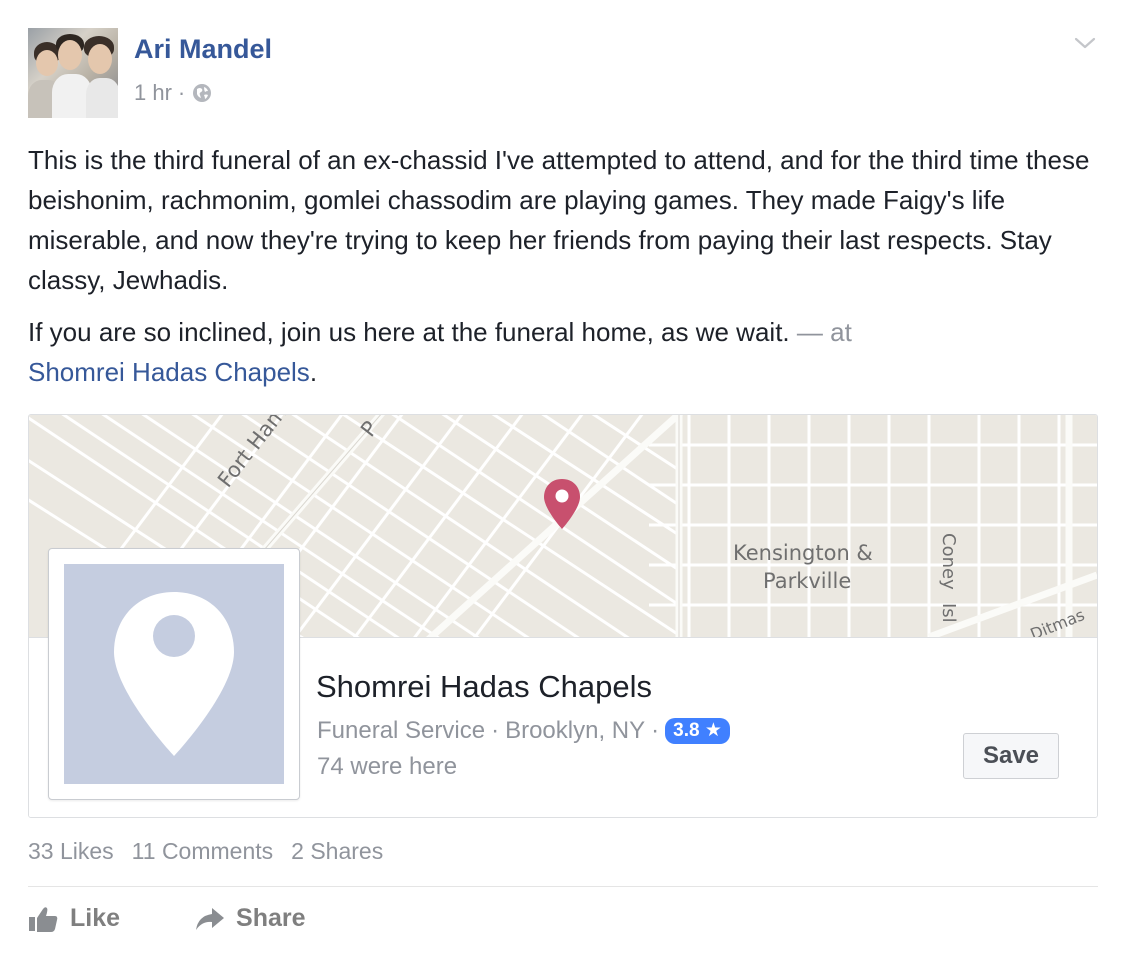 The height and width of the screenshot is (958, 1122). What do you see at coordinates (153, 93) in the screenshot?
I see `post-time: 1 hr` at bounding box center [153, 93].